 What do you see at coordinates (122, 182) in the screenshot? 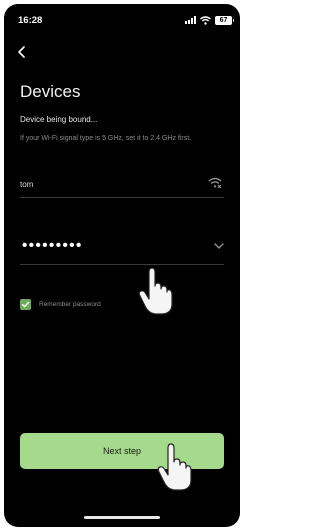
I see `wifi-name-field: tom` at bounding box center [122, 182].